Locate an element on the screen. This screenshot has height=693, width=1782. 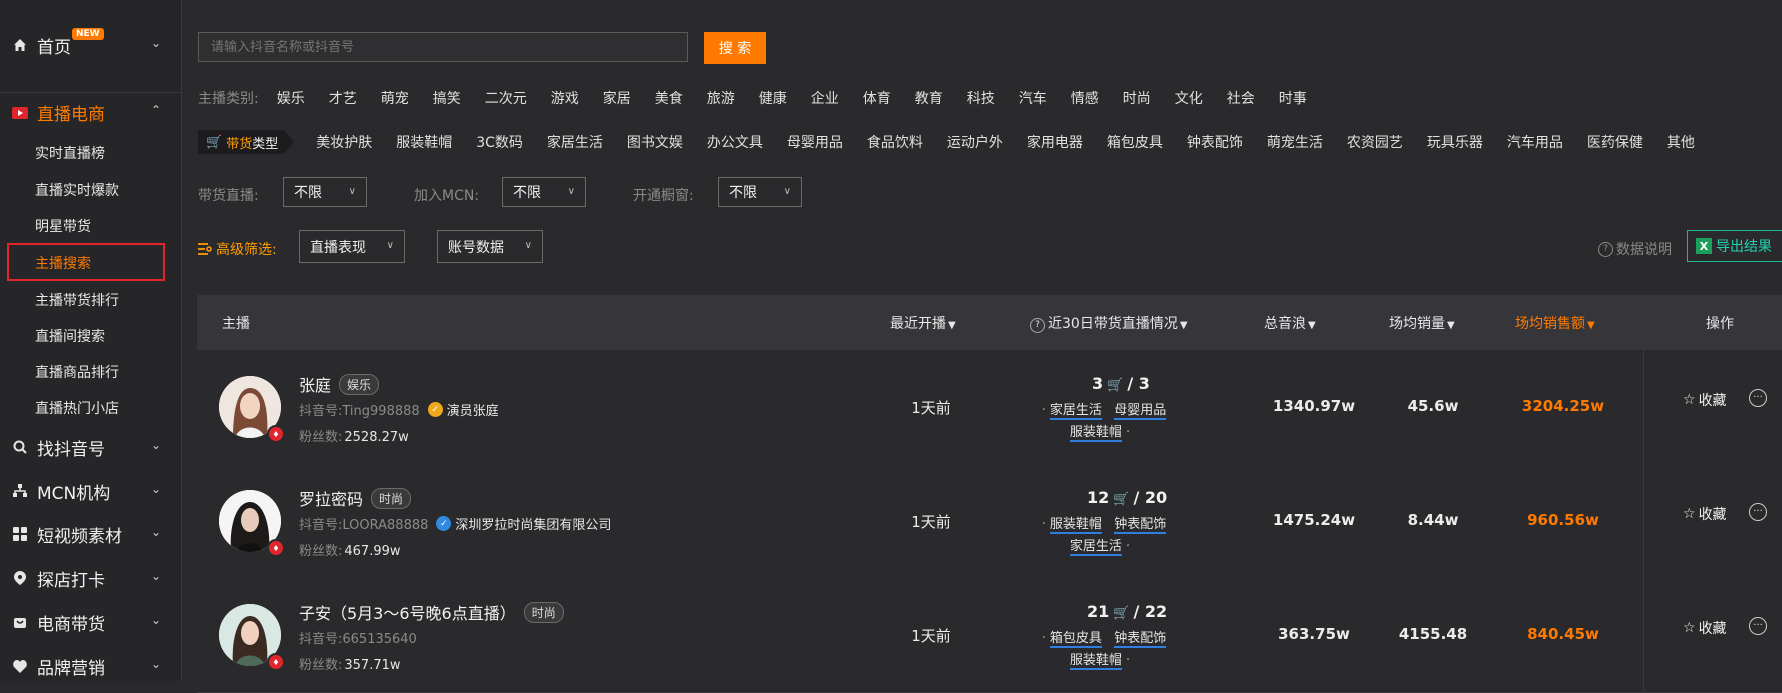
sidebar-item-live-product-rank: 直播商品排行 is located at coordinates (77, 372).